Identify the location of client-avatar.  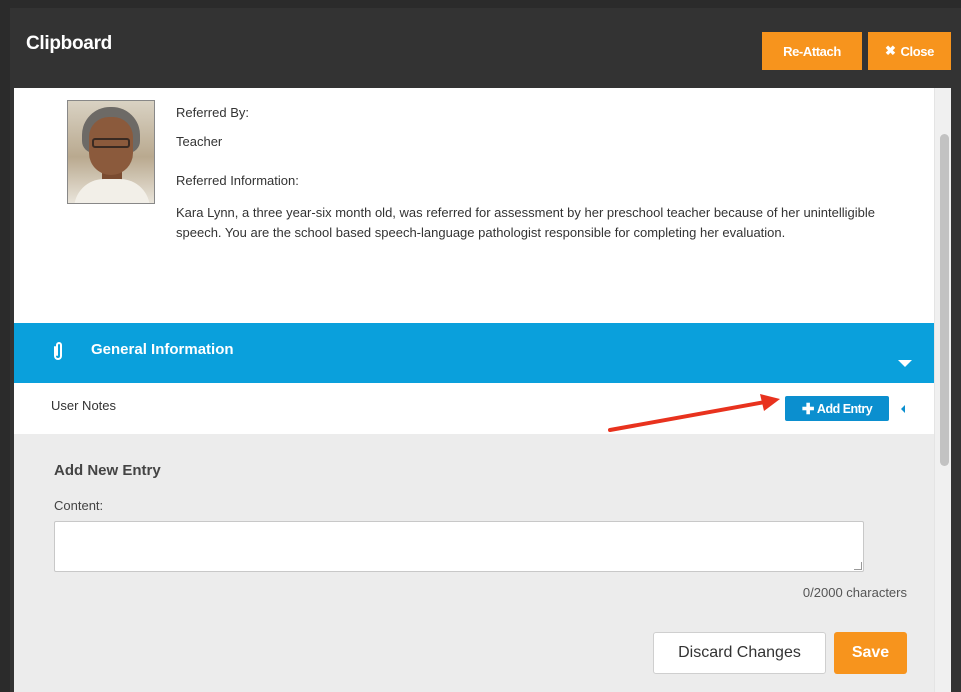
(111, 152).